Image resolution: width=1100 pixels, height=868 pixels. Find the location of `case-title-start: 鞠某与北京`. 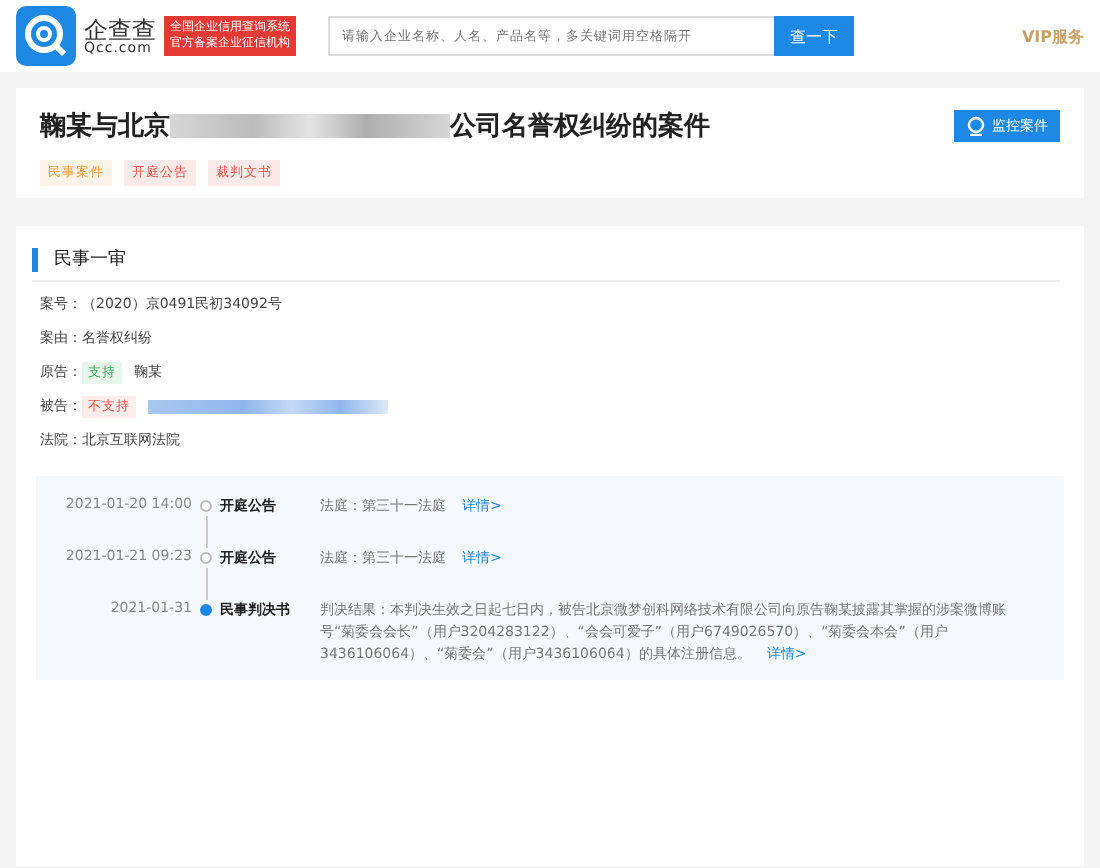

case-title-start: 鞠某与北京 is located at coordinates (105, 126).